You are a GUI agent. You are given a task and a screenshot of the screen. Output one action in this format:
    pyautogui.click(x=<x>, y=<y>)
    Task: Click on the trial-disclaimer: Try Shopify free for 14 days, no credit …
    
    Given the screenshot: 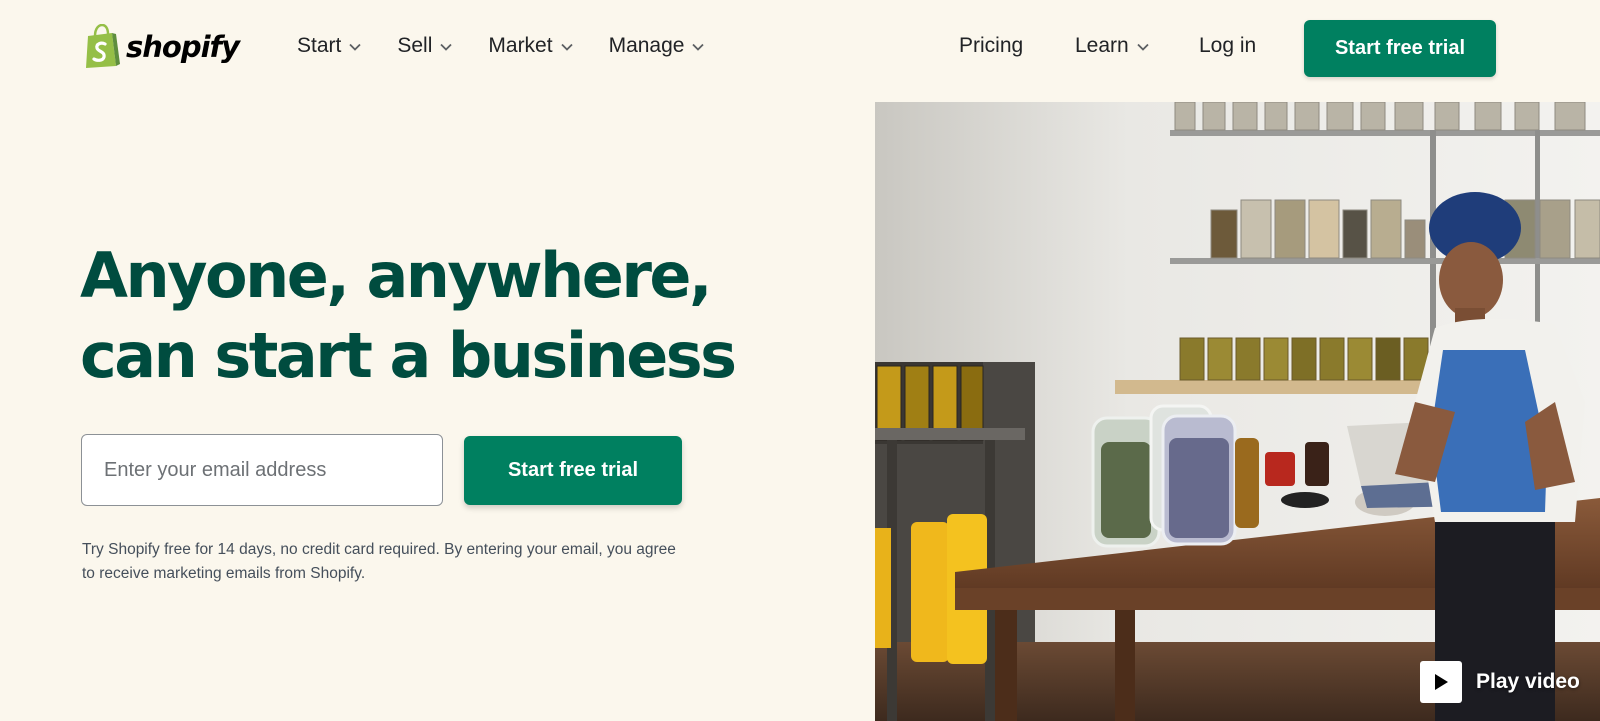 What is the action you would take?
    pyautogui.click(x=379, y=561)
    